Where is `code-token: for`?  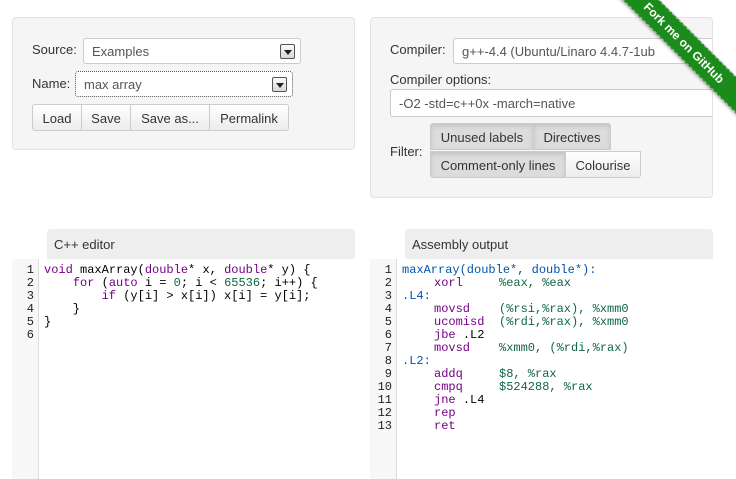 code-token: for is located at coordinates (83, 283).